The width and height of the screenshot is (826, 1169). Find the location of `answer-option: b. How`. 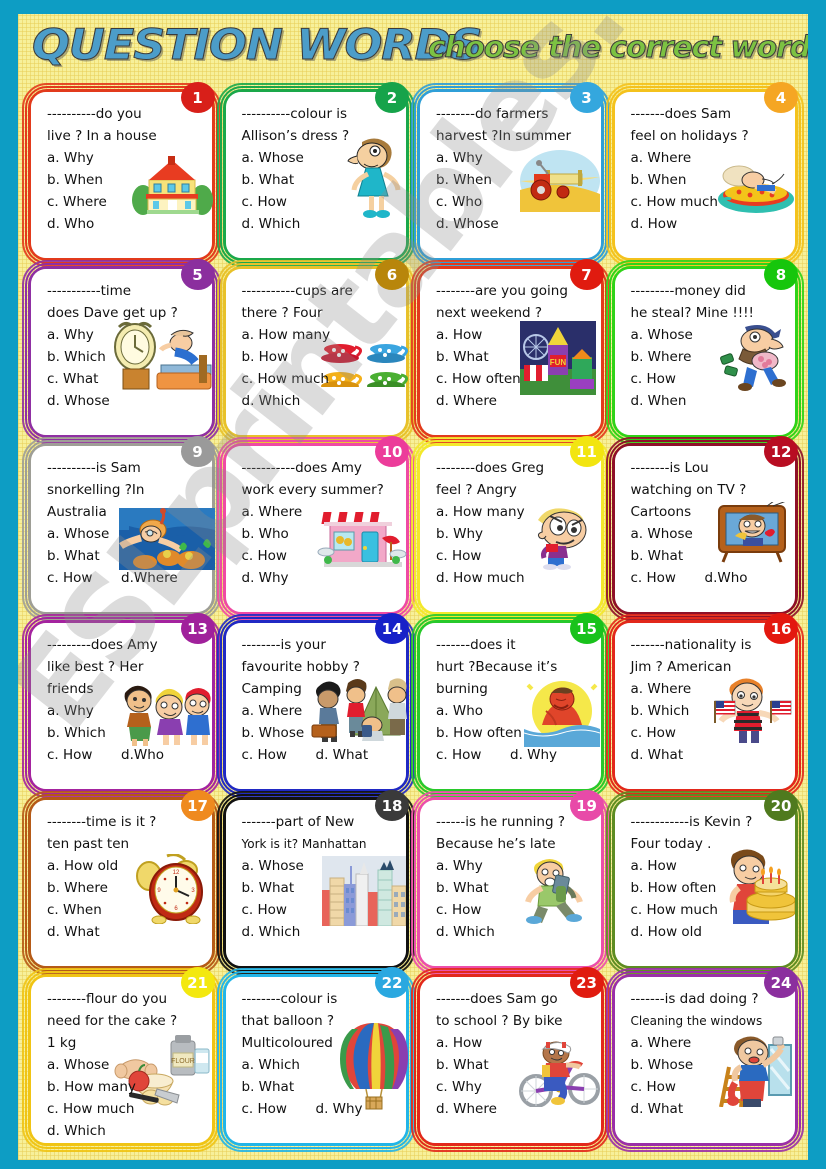

answer-option: b. How is located at coordinates (320, 357).